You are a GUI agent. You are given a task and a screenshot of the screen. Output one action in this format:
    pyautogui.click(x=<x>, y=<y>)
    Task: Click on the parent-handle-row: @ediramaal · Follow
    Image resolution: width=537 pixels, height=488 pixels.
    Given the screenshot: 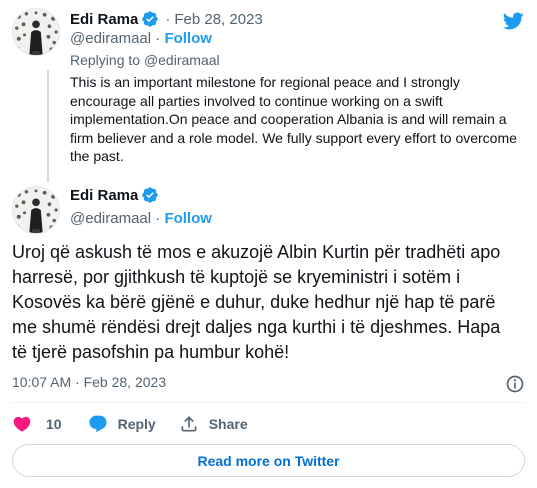 What is the action you would take?
    pyautogui.click(x=141, y=38)
    